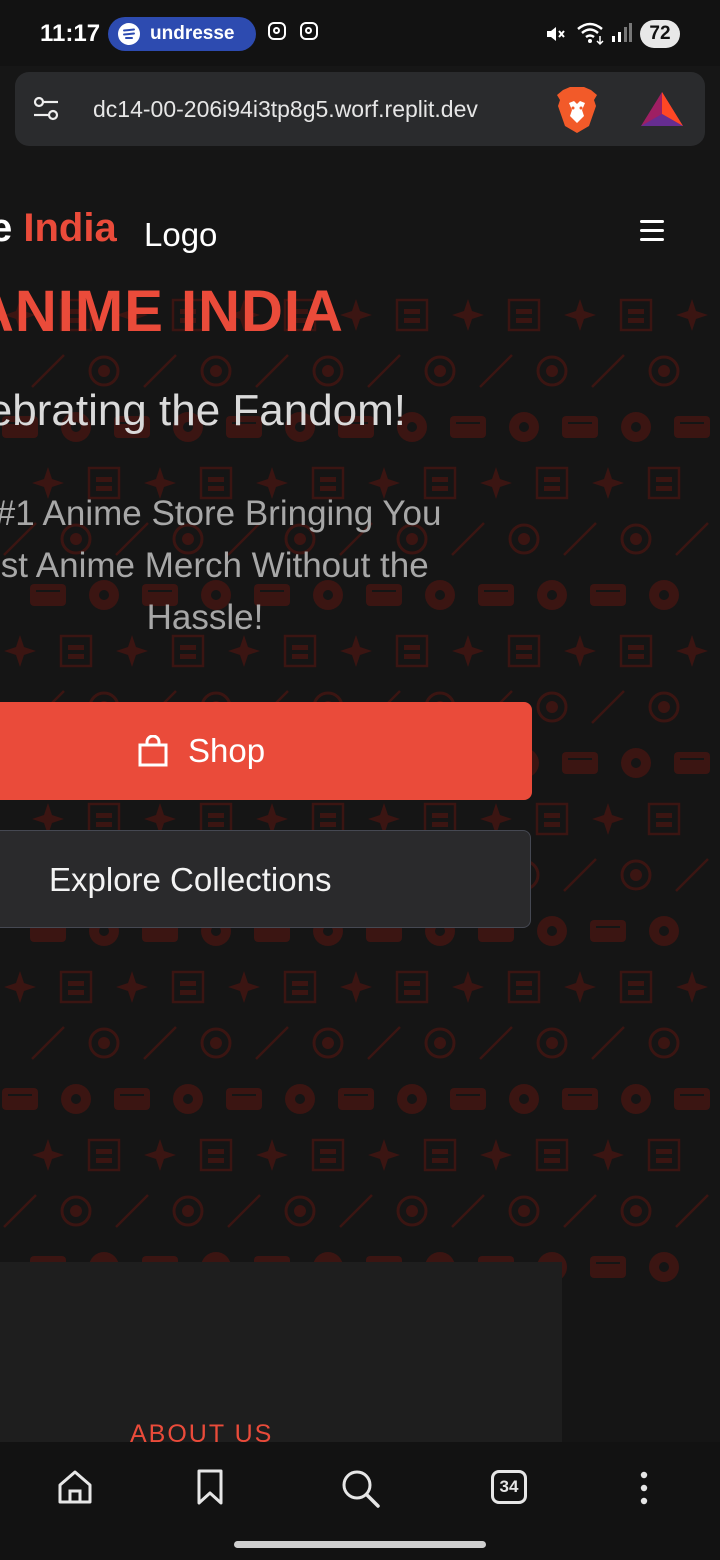  What do you see at coordinates (210, 1487) in the screenshot?
I see `bookmark-icon` at bounding box center [210, 1487].